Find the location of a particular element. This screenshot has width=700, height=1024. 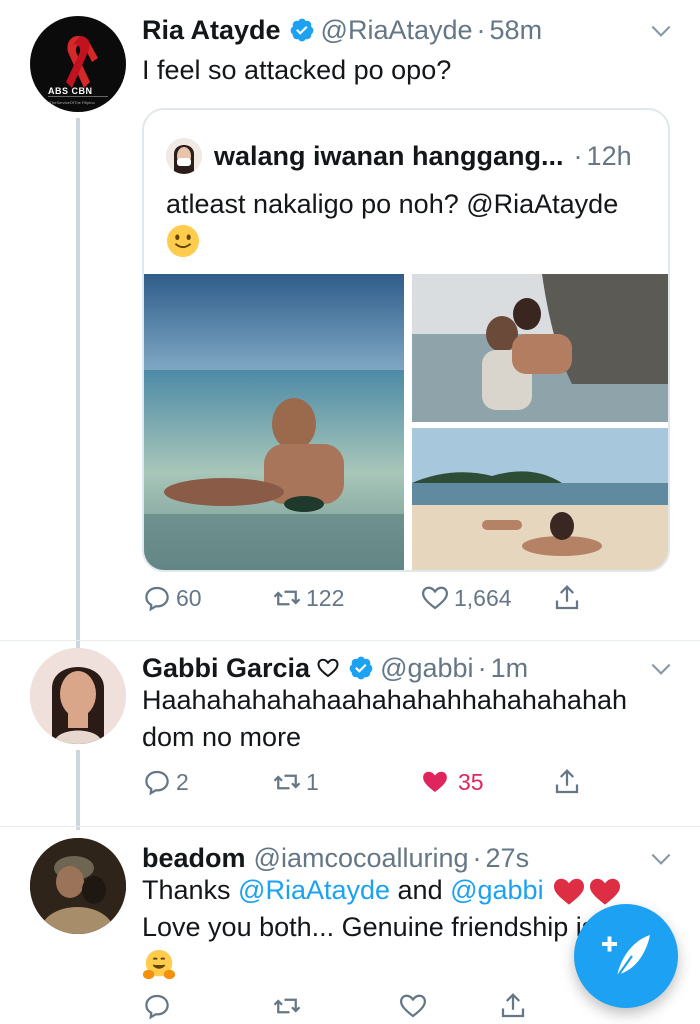

like-count: 35 is located at coordinates (471, 781).